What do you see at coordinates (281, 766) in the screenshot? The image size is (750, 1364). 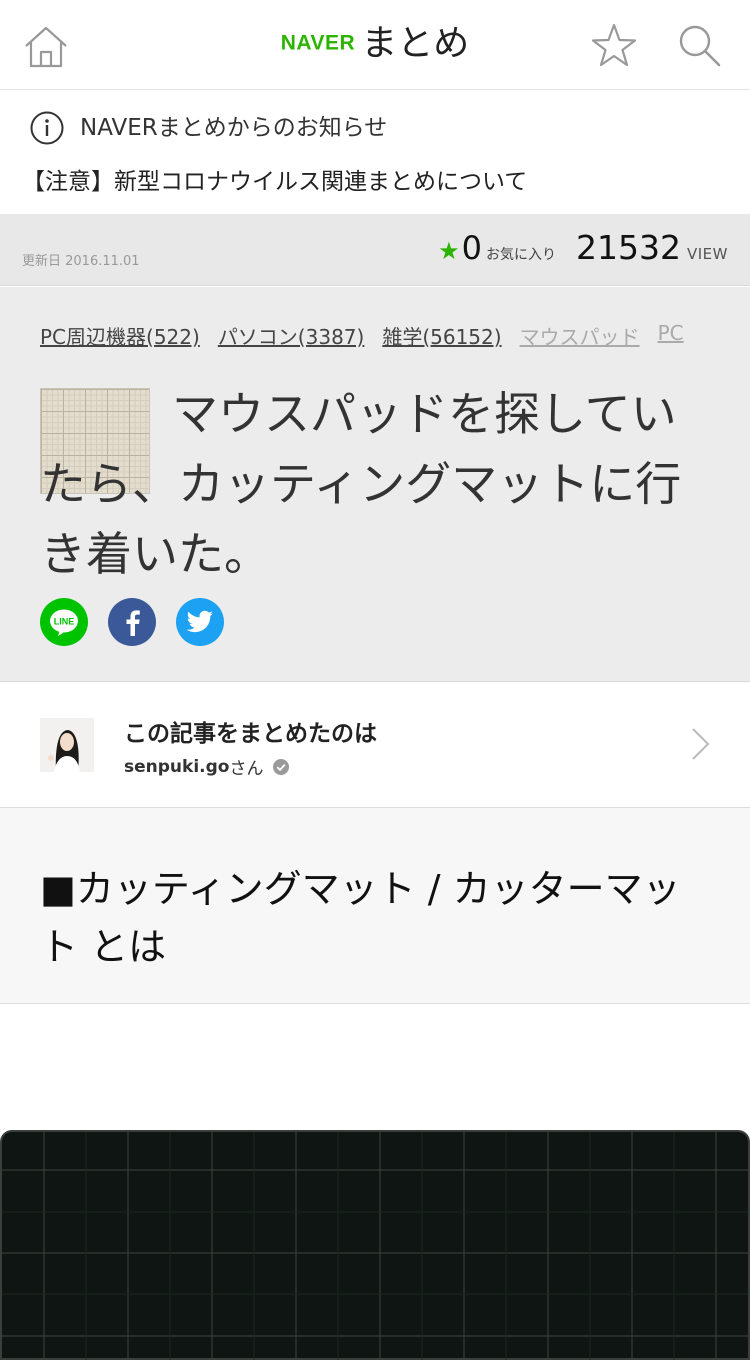 I see `verified-check-icon` at bounding box center [281, 766].